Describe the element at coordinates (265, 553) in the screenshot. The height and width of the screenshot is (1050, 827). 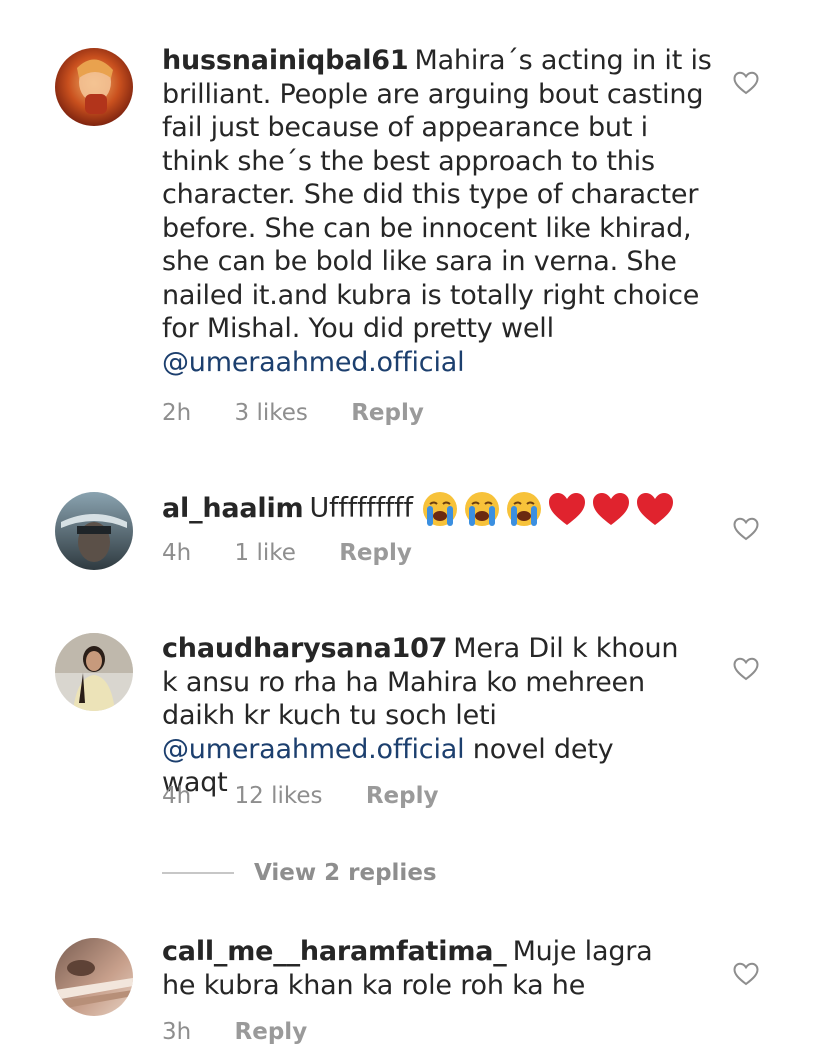
I see `comment-likes: 1 like` at that location.